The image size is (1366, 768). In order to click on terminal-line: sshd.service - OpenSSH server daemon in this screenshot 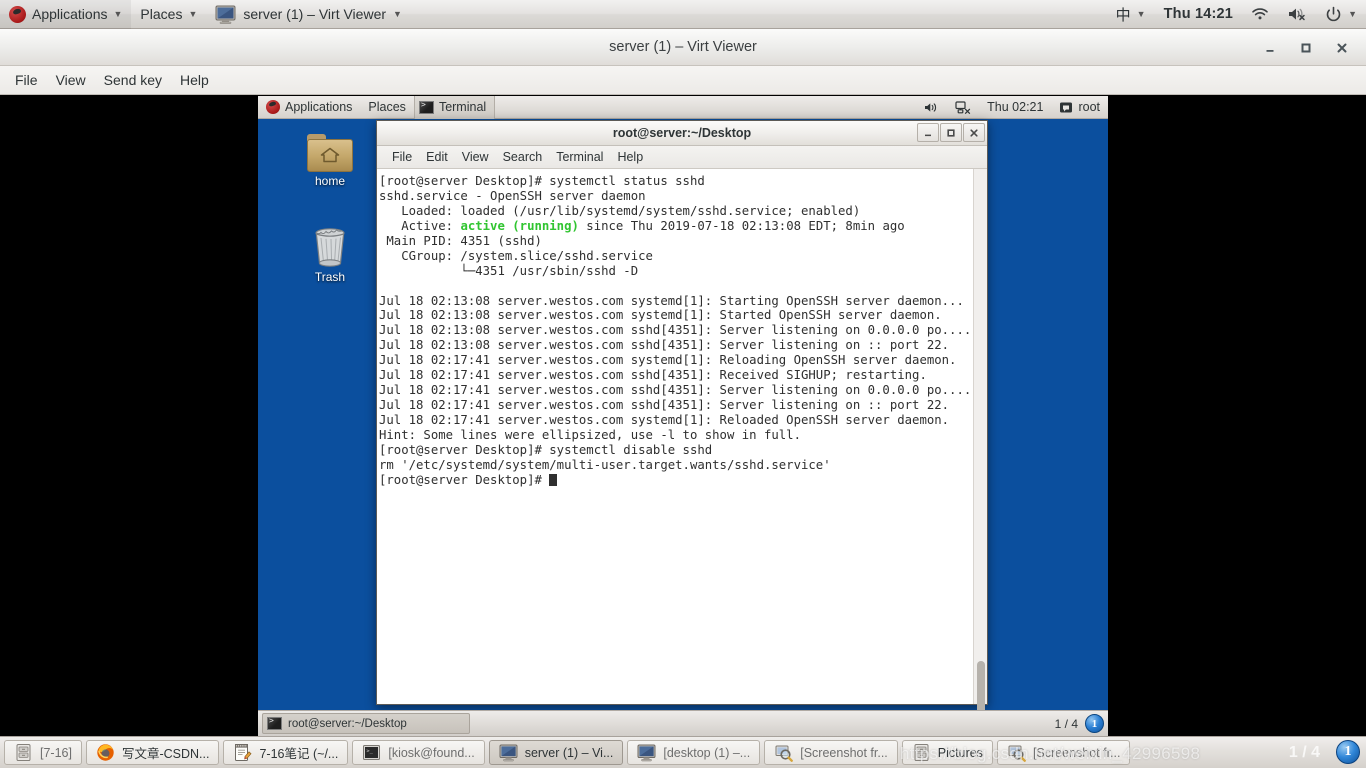, I will do `click(512, 195)`.